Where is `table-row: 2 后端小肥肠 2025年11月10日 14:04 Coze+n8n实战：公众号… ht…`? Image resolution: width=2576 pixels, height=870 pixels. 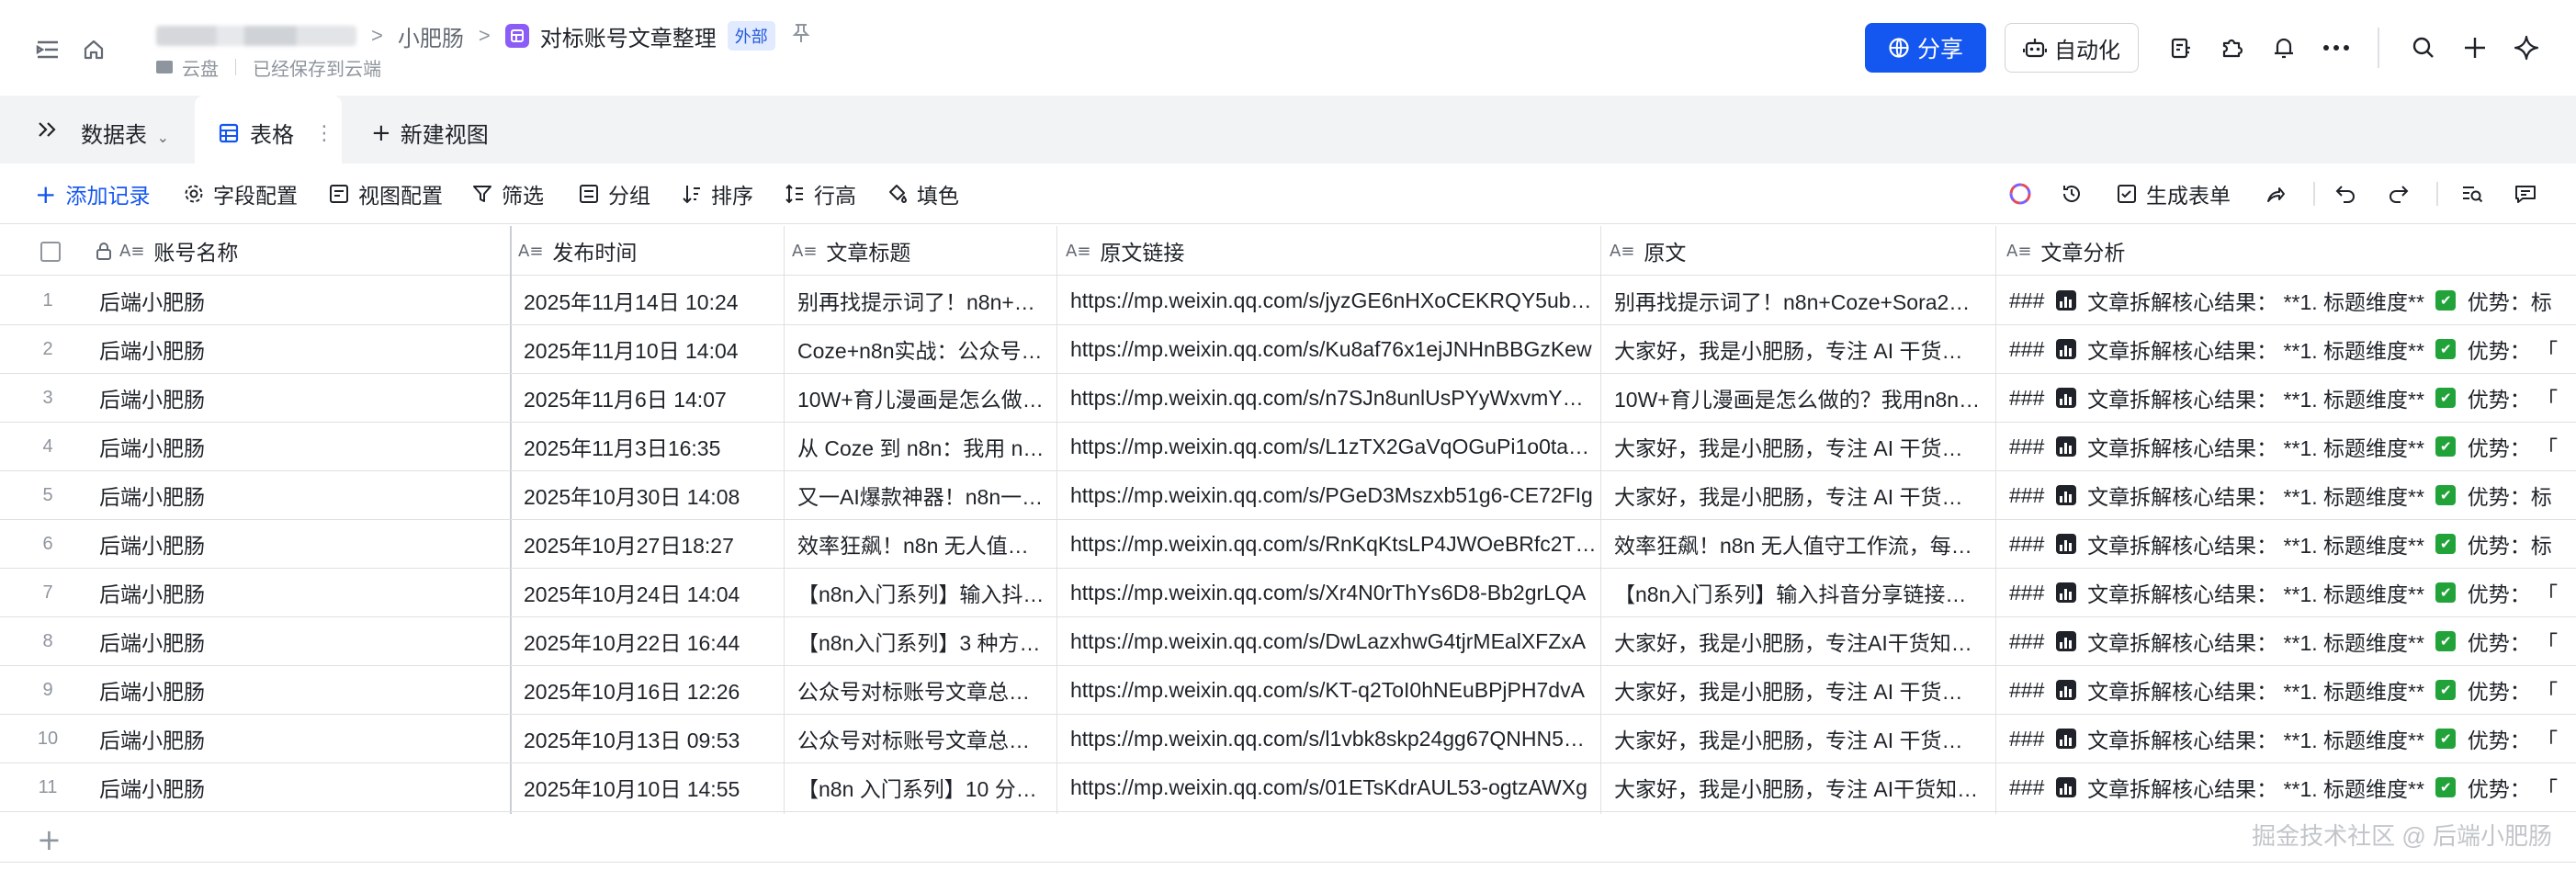
table-row: 2 后端小肥肠 2025年11月10日 14:04 Coze+n8n实战：公众号… ht… is located at coordinates (1288, 349).